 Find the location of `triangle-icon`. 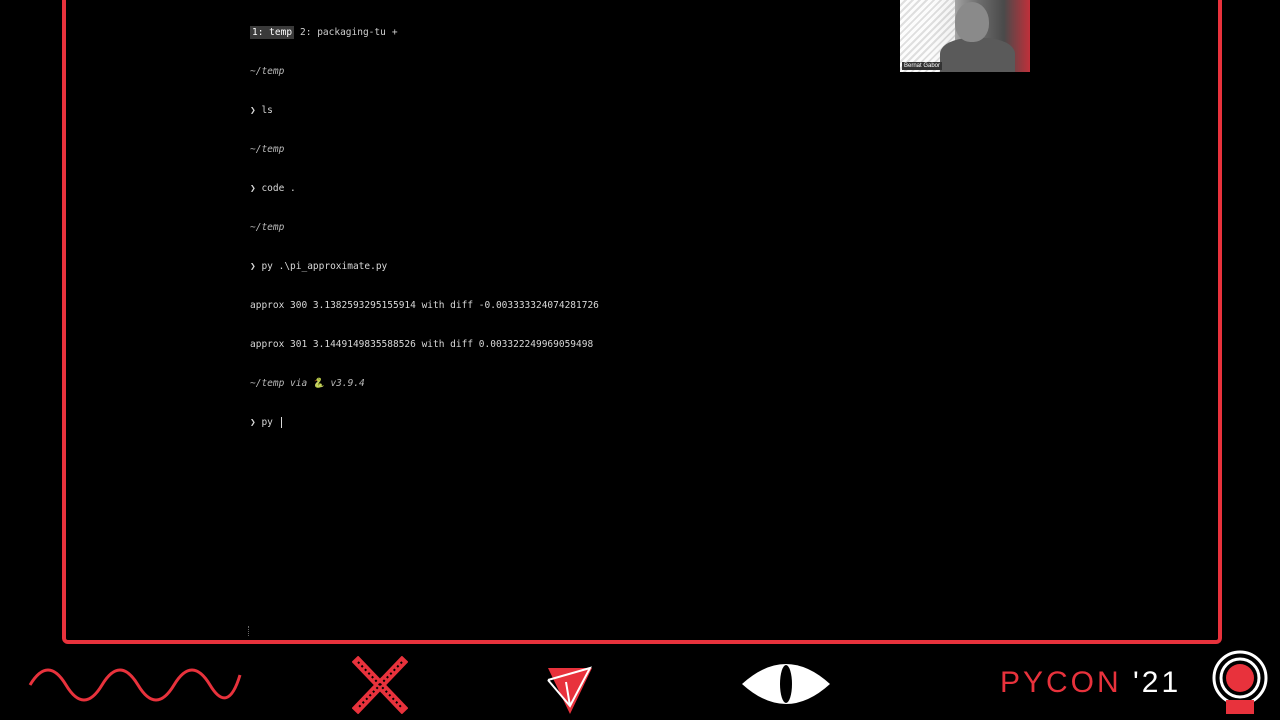

triangle-icon is located at coordinates (569, 690).